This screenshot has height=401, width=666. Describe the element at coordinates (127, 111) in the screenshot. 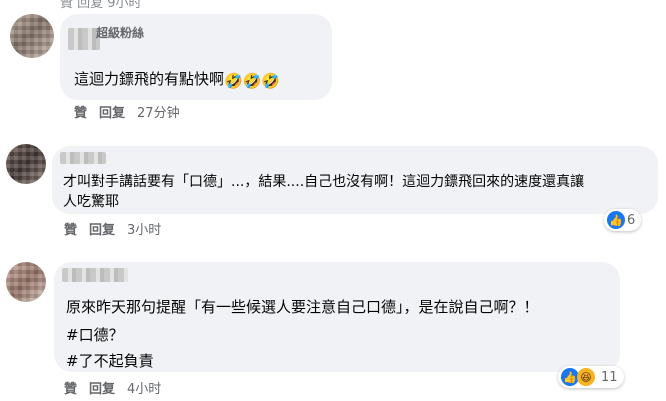

I see `comment-actions: 贊 回复 27分钟` at that location.